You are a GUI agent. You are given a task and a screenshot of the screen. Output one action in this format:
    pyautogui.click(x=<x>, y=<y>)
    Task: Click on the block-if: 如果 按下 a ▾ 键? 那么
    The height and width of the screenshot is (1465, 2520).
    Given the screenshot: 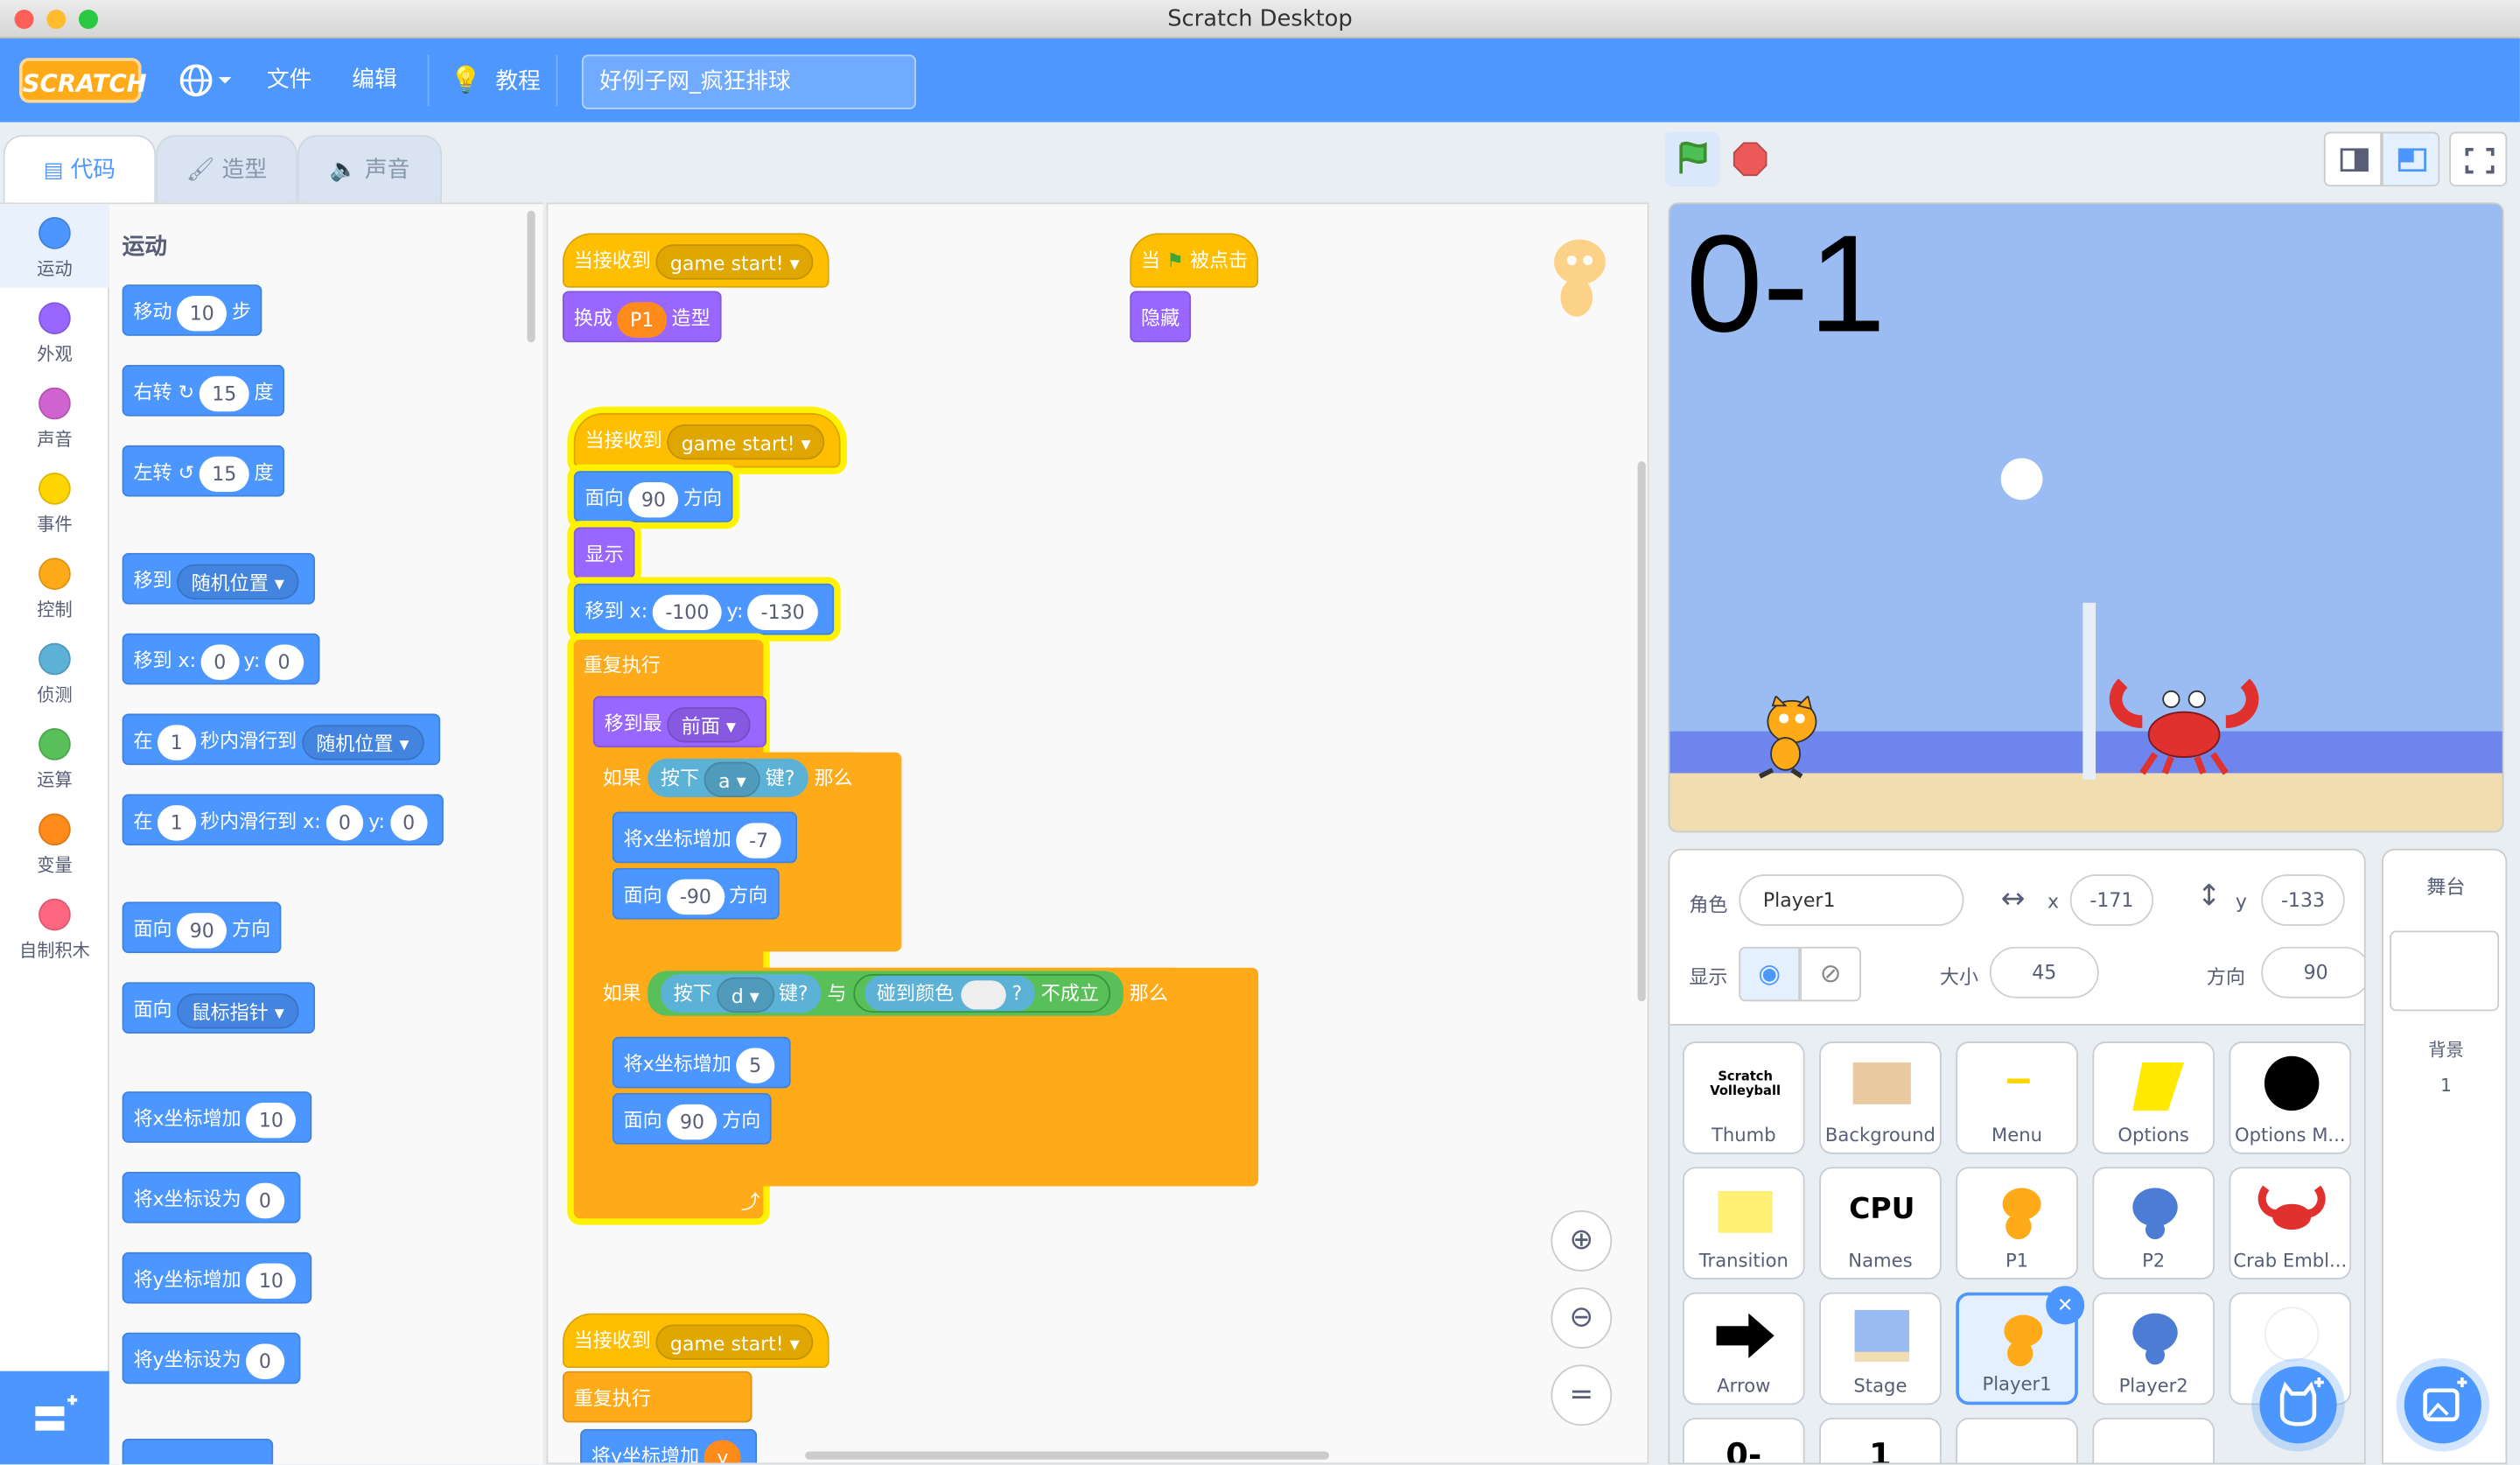 What is the action you would take?
    pyautogui.click(x=727, y=778)
    